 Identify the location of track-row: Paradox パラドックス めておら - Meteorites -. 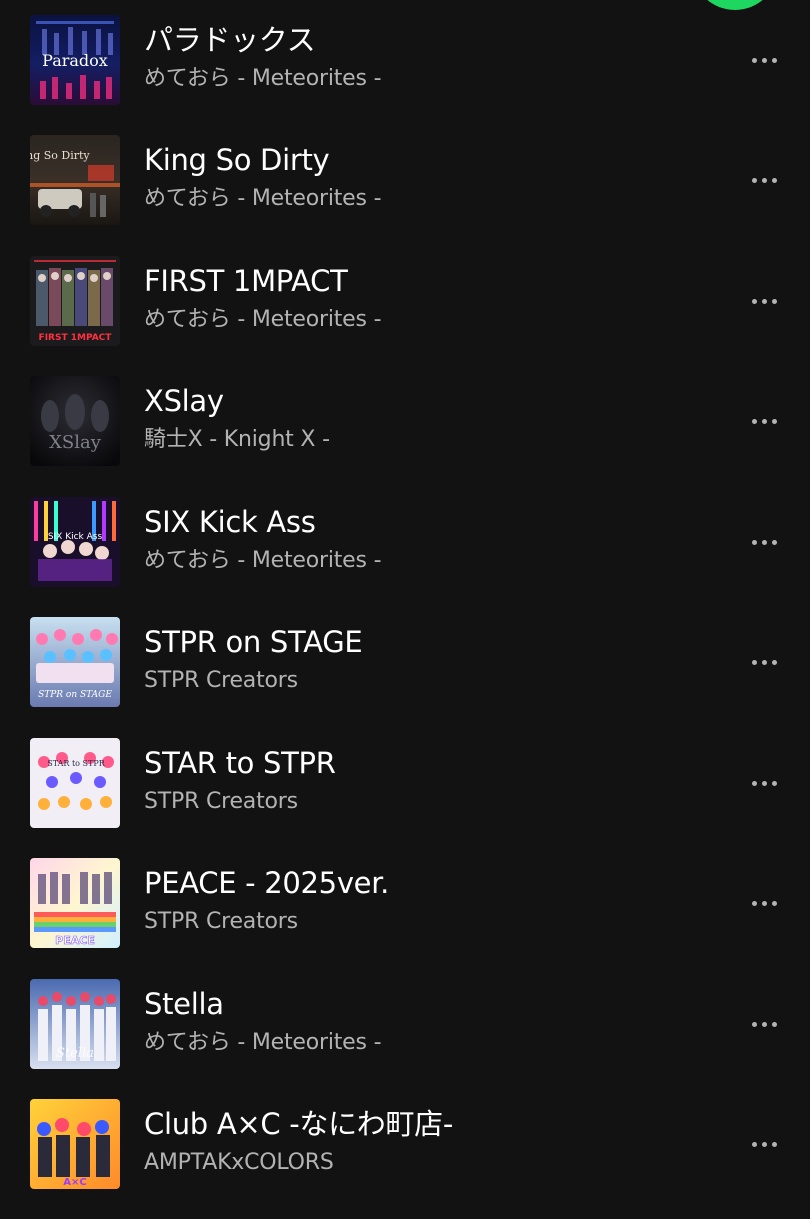
(405, 75).